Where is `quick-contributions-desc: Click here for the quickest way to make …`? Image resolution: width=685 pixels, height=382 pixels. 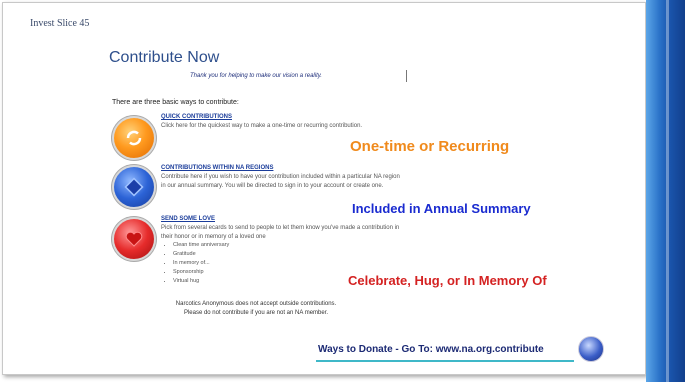 quick-contributions-desc: Click here for the quickest way to make … is located at coordinates (262, 126).